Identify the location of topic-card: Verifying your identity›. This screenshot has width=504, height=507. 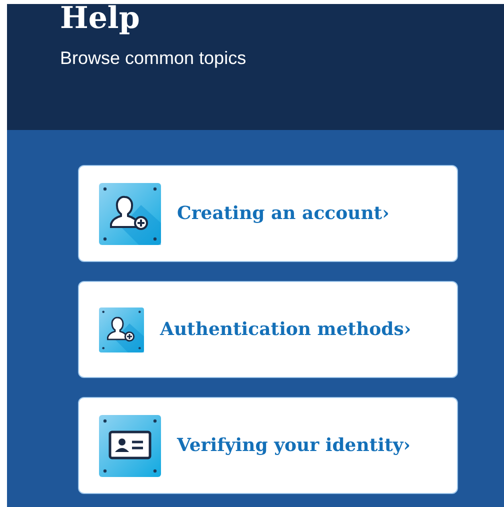
(268, 445).